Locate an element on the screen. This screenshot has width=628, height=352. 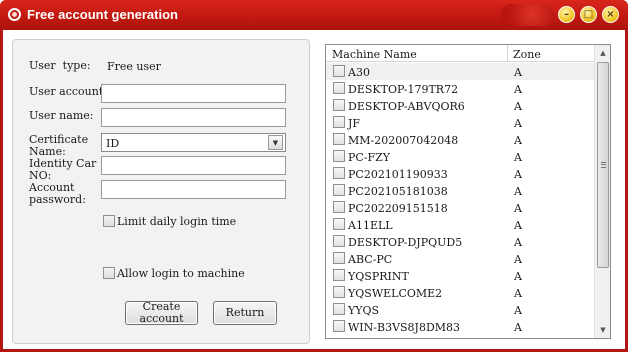
machine-name-cell: A11ELL is located at coordinates (370, 225).